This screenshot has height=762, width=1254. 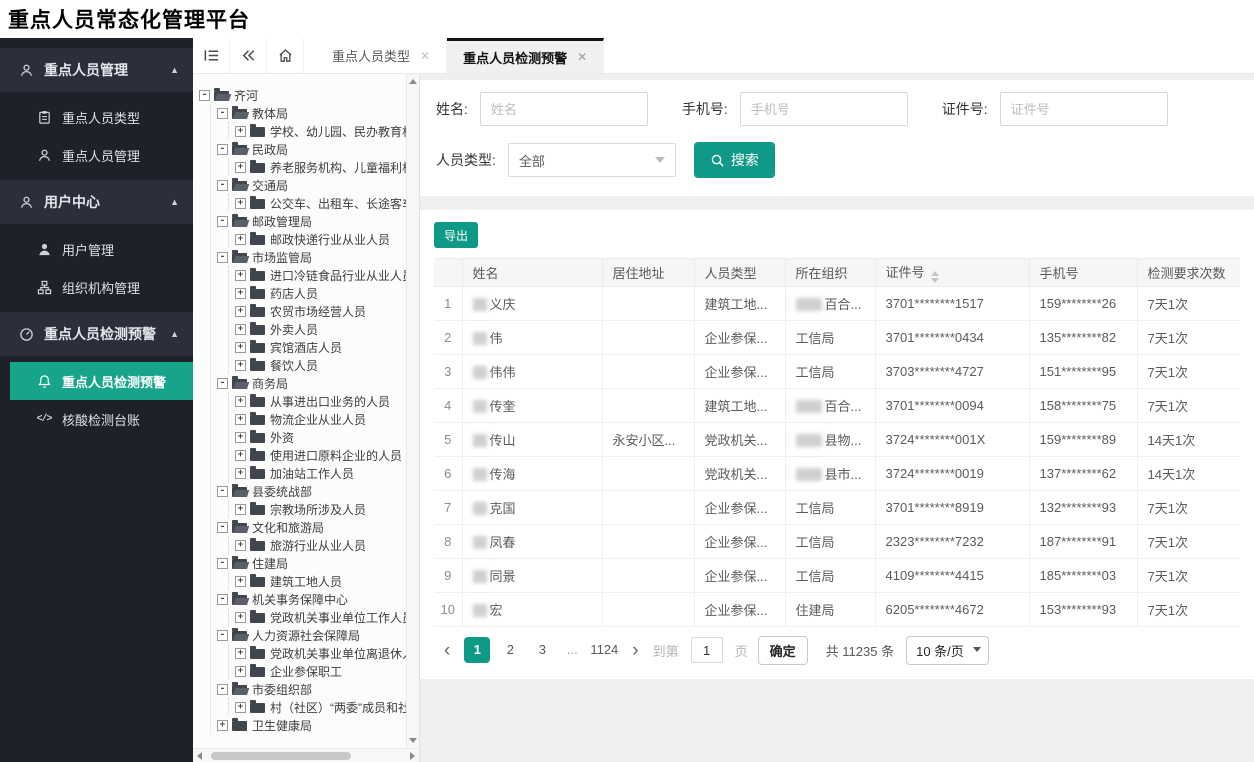 What do you see at coordinates (412, 411) in the screenshot?
I see `tree-vertical-scrollbar` at bounding box center [412, 411].